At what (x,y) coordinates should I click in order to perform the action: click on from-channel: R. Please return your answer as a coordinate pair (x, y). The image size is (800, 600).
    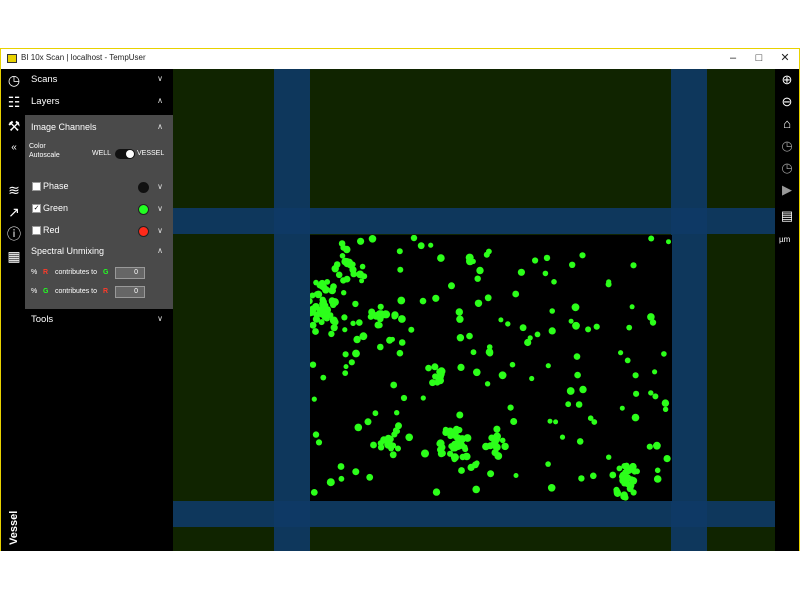
    Looking at the image, I should click on (46, 272).